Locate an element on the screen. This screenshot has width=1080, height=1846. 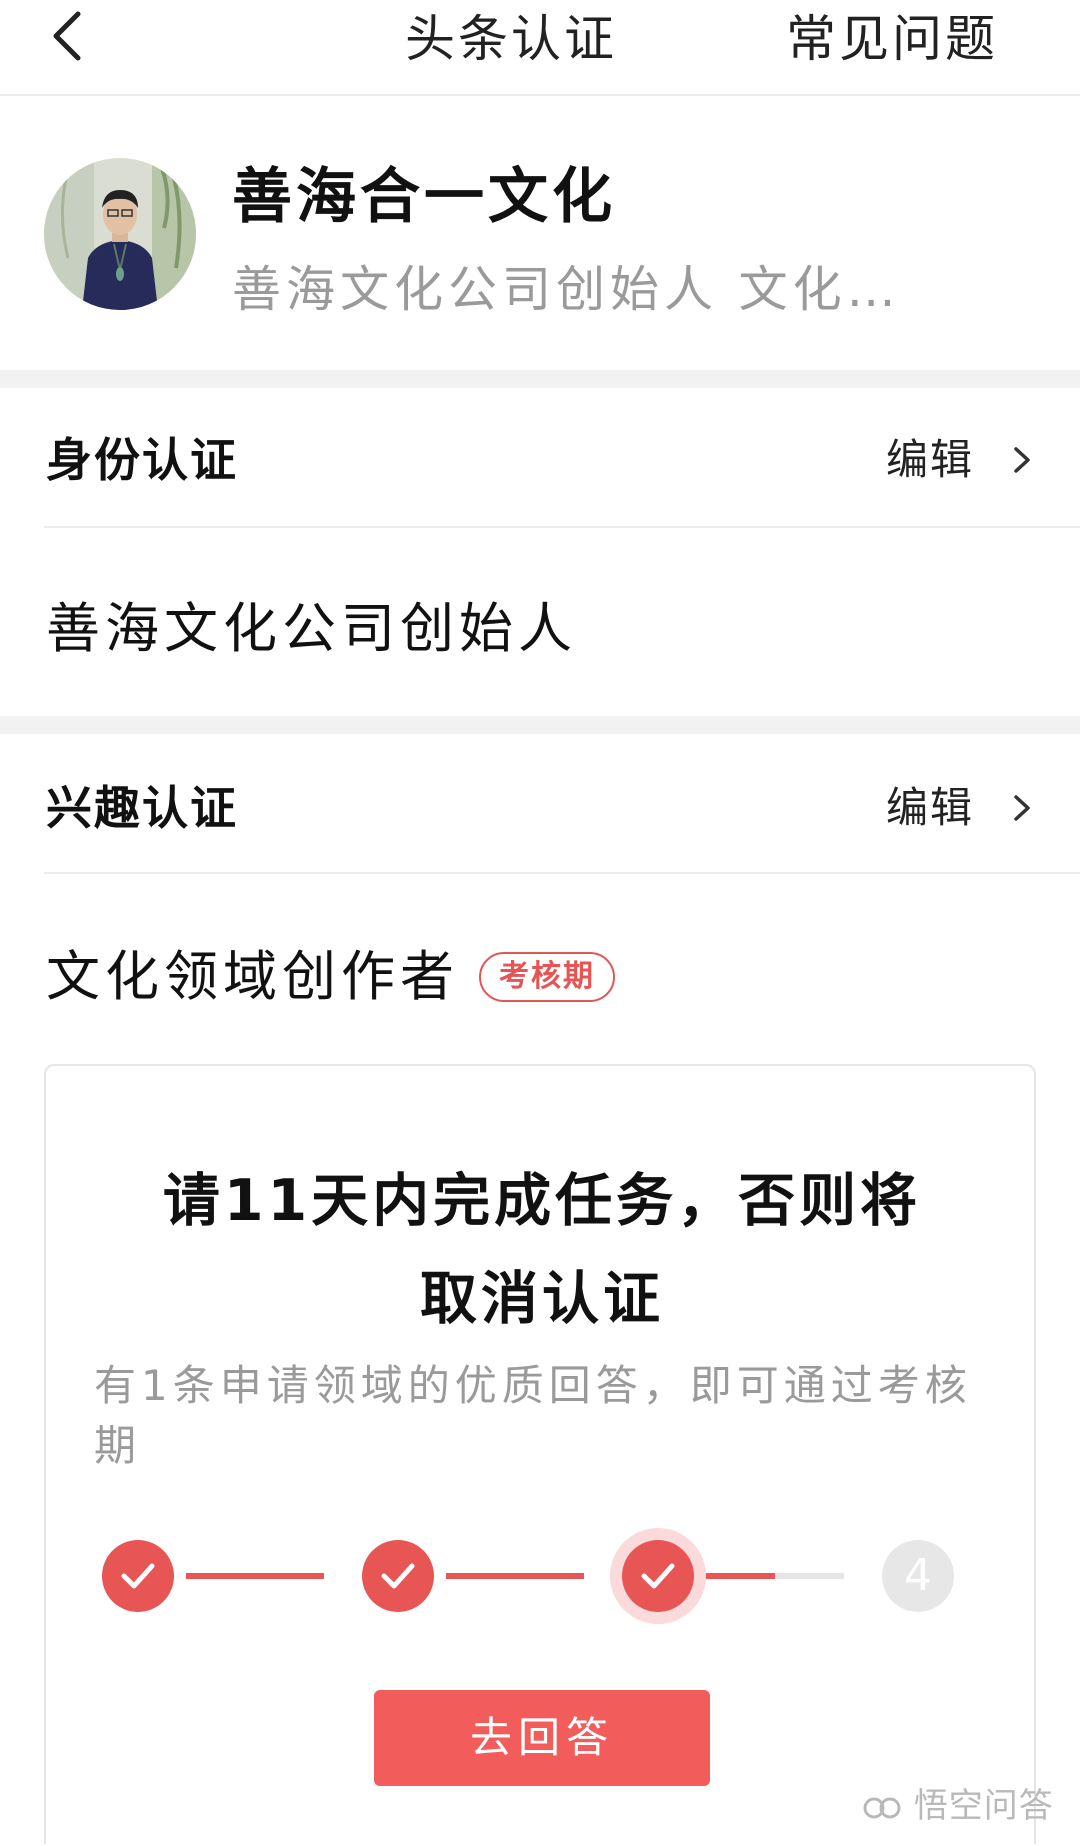
back-button is located at coordinates (67, 36).